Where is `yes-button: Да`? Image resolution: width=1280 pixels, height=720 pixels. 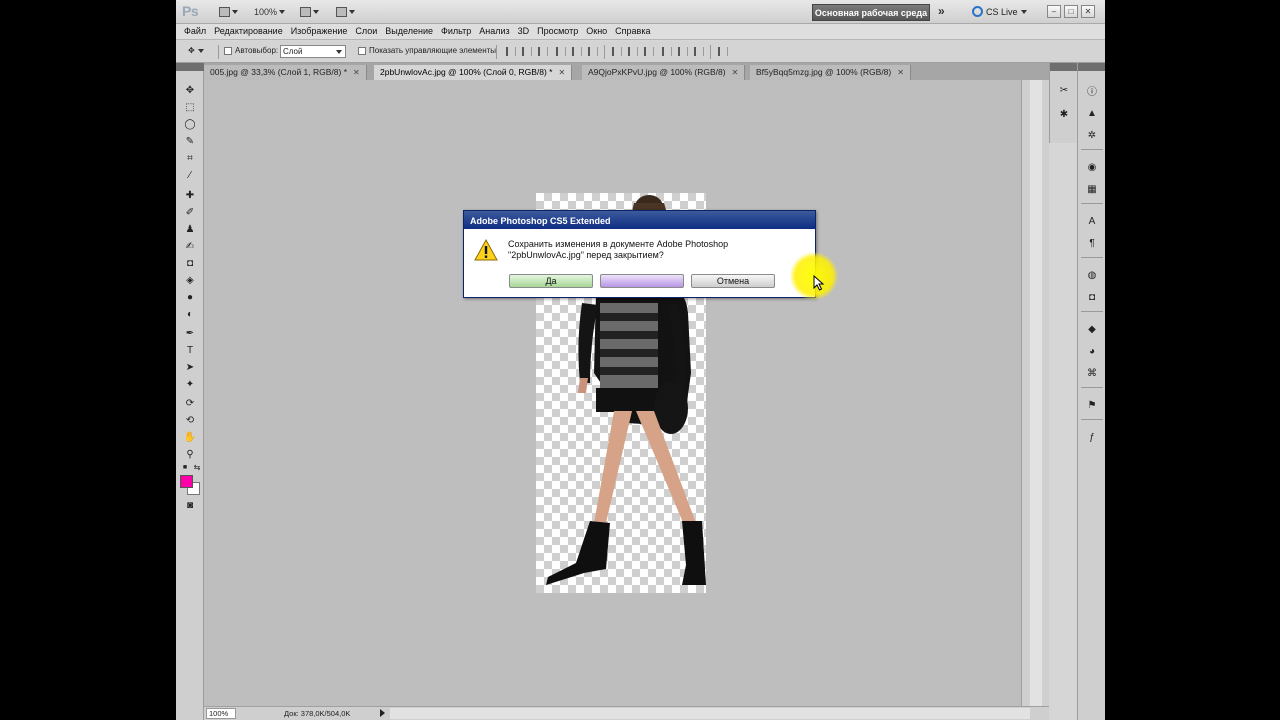
yes-button: Да is located at coordinates (551, 281).